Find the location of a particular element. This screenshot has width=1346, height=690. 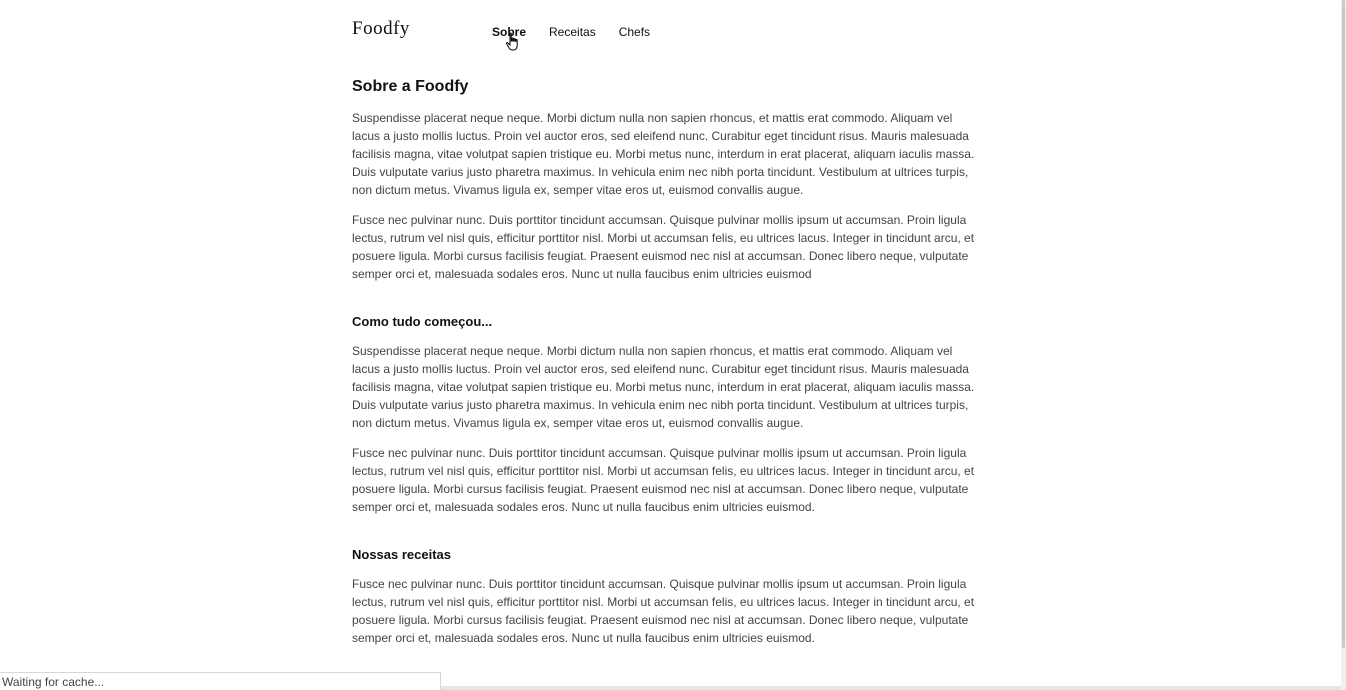

nav-link-receitas: Receitas is located at coordinates (572, 32).